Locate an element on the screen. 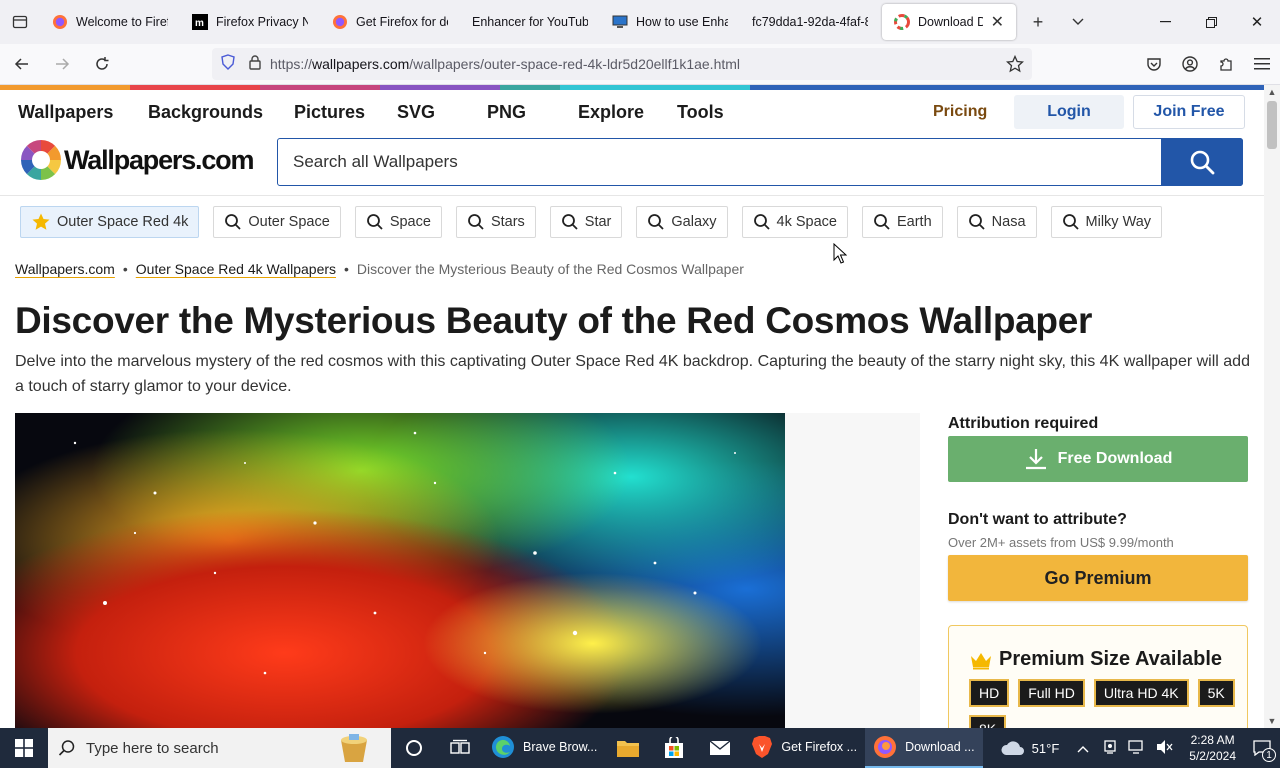  go-premium-button: Go Premium is located at coordinates (1098, 578).